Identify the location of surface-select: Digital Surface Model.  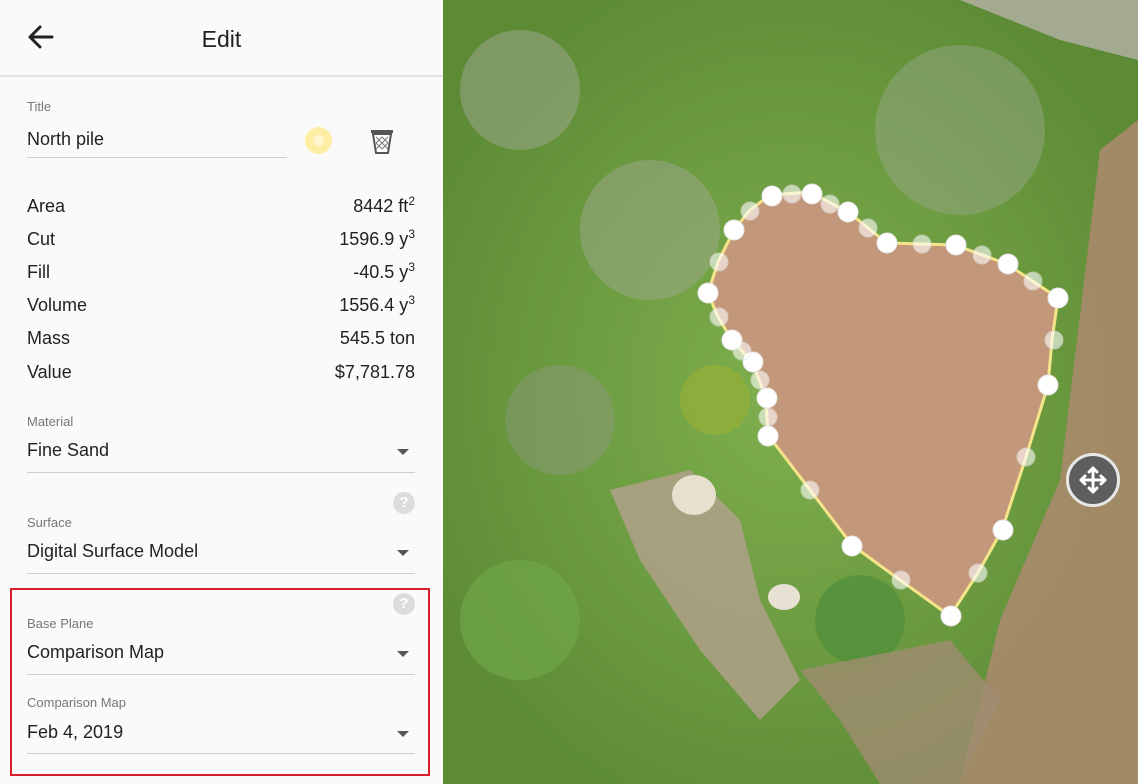
(221, 553).